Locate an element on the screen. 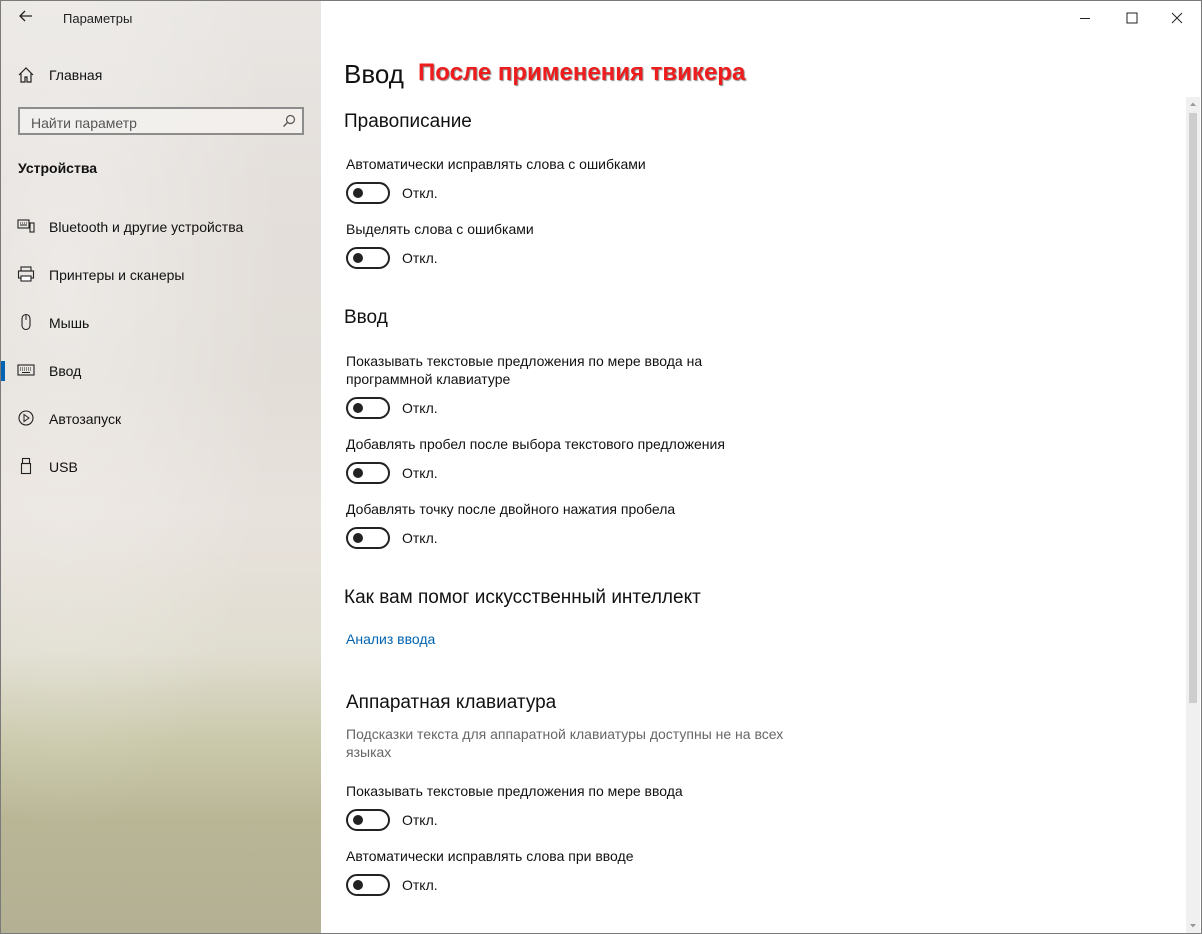  heading-spelling: Правописание is located at coordinates (408, 121).